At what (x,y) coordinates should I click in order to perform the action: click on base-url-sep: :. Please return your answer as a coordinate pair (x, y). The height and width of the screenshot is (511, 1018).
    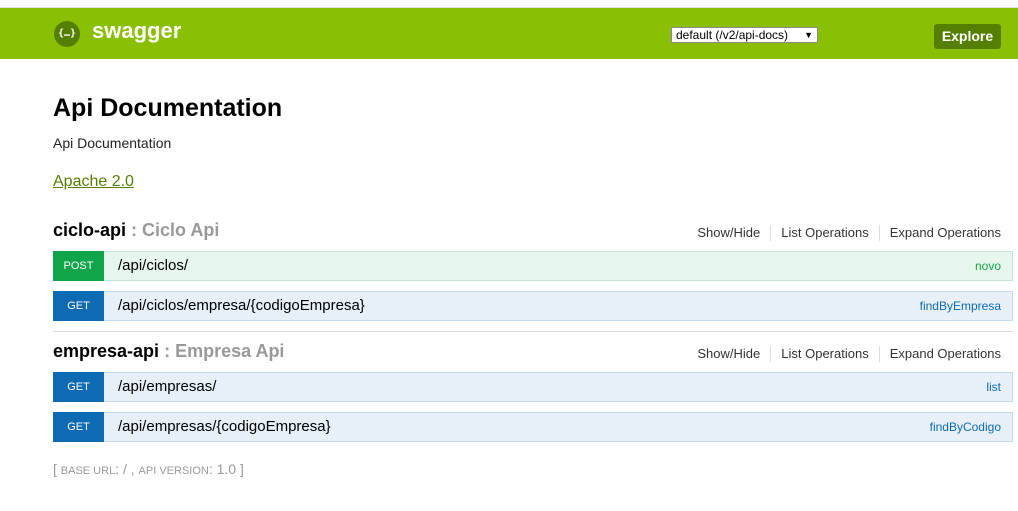
    Looking at the image, I should click on (119, 469).